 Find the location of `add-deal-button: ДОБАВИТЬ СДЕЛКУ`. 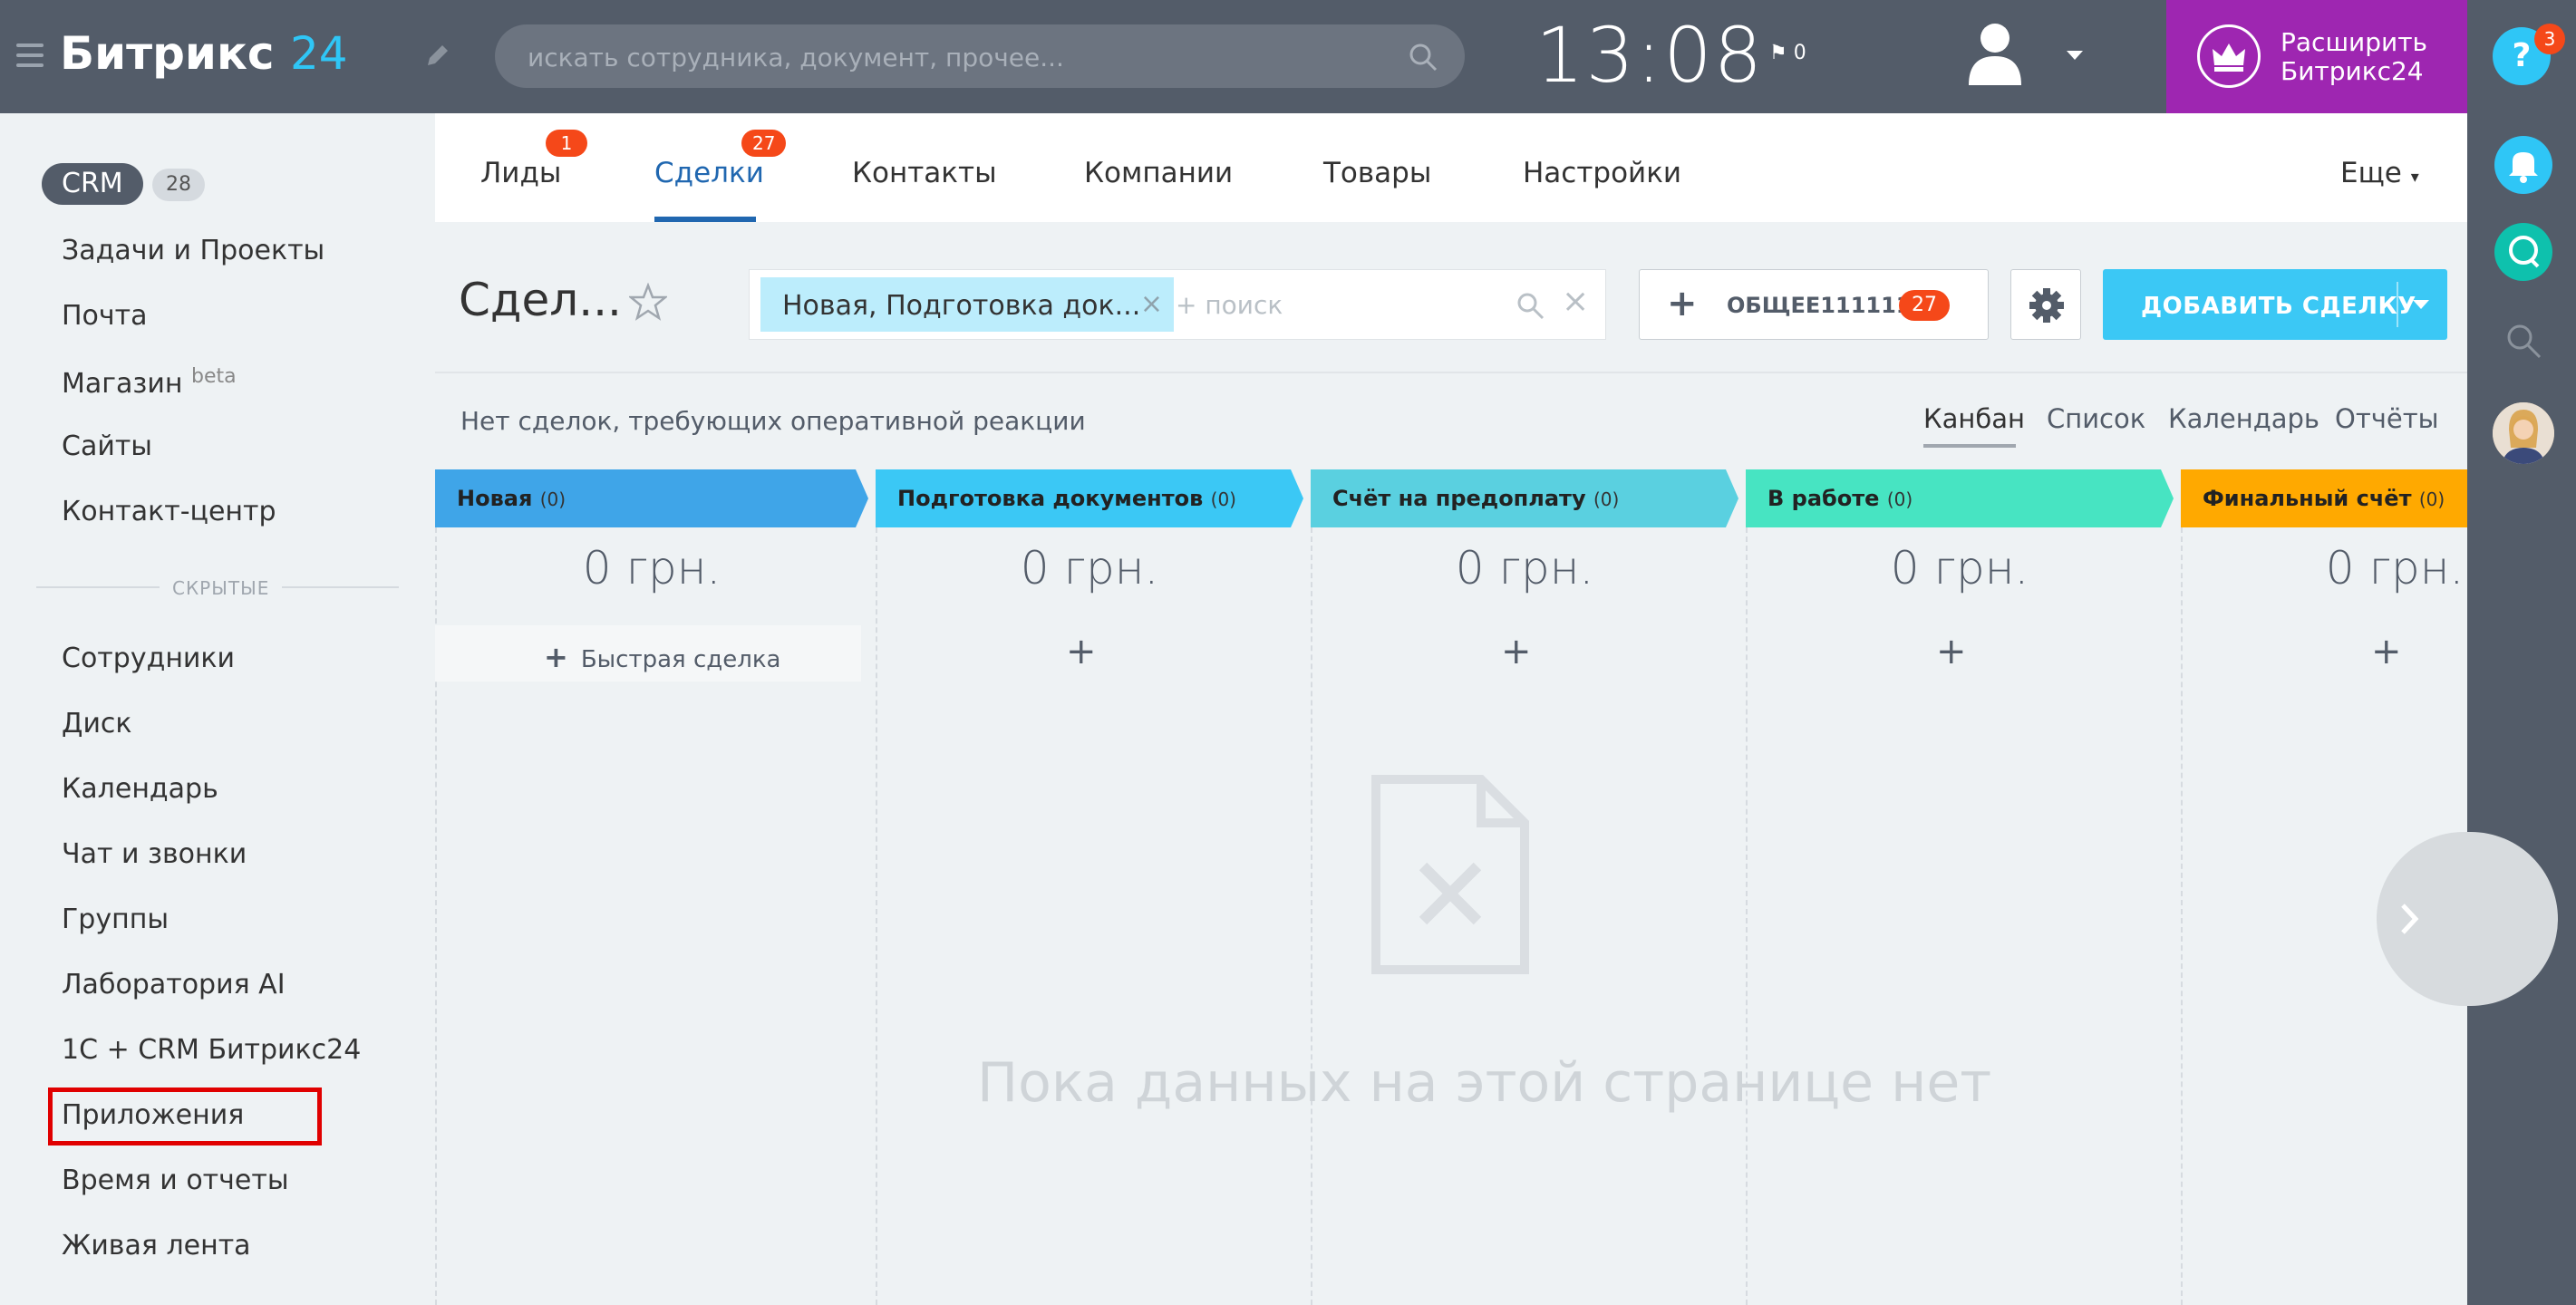

add-deal-button: ДОБАВИТЬ СДЕЛКУ is located at coordinates (2275, 304).